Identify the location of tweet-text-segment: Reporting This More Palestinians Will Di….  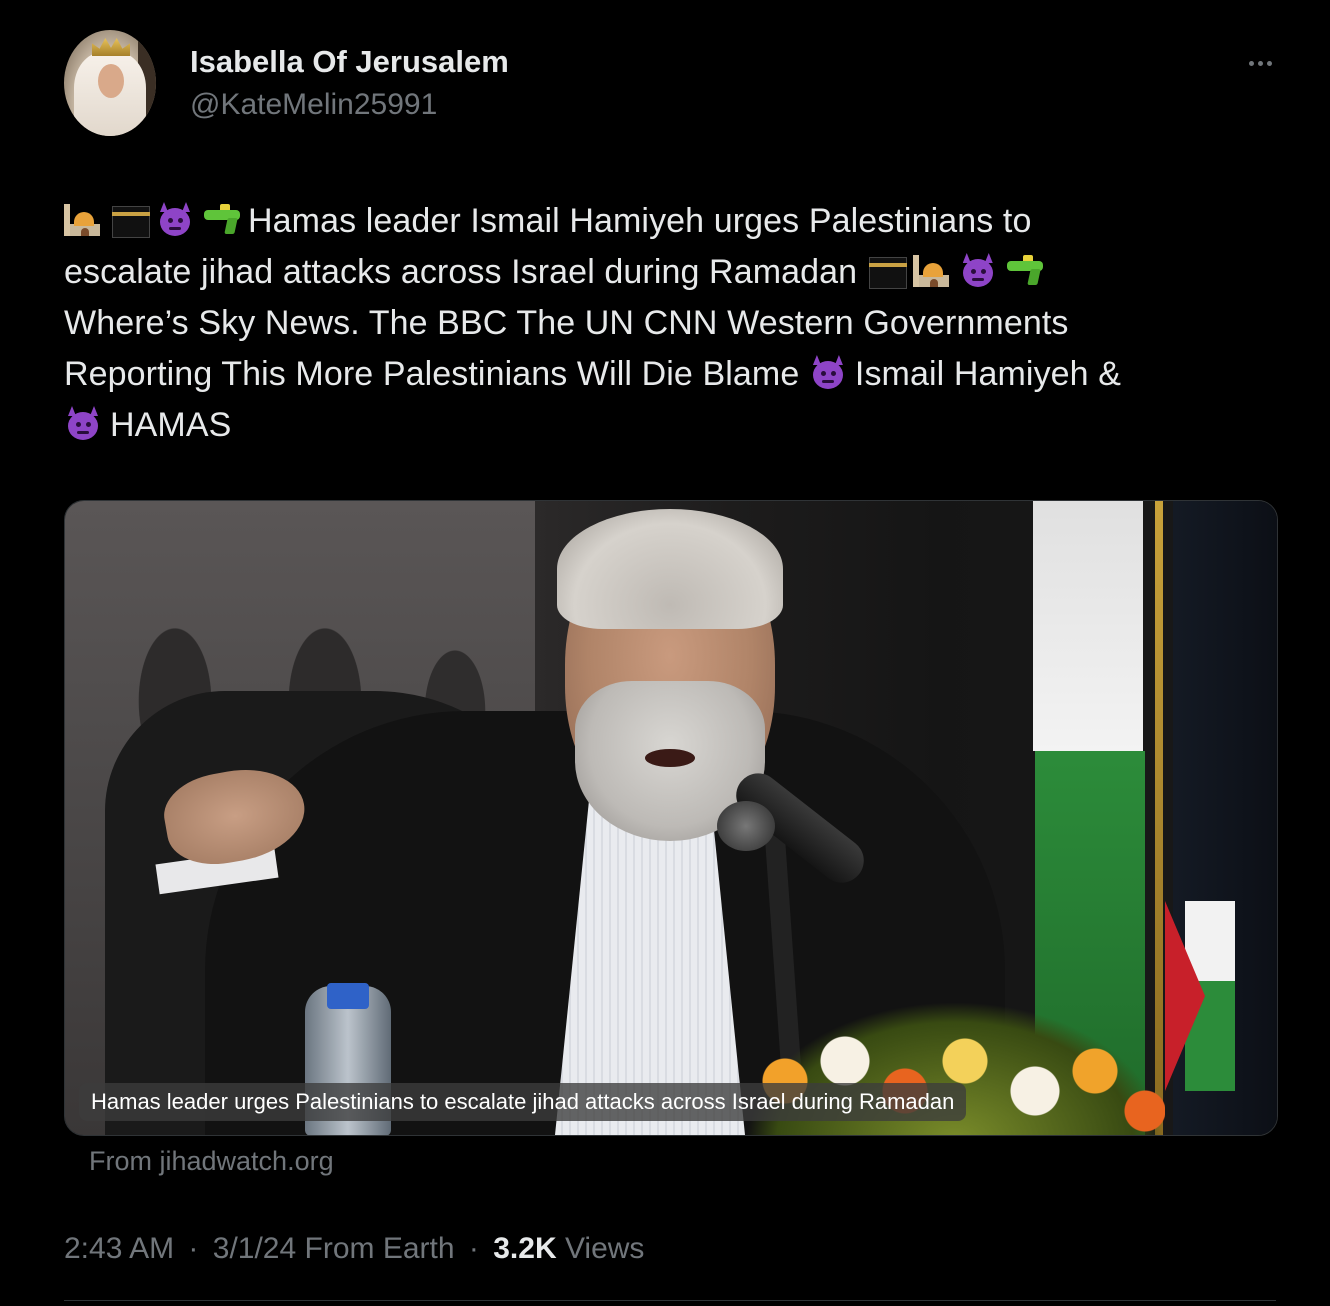
(436, 374).